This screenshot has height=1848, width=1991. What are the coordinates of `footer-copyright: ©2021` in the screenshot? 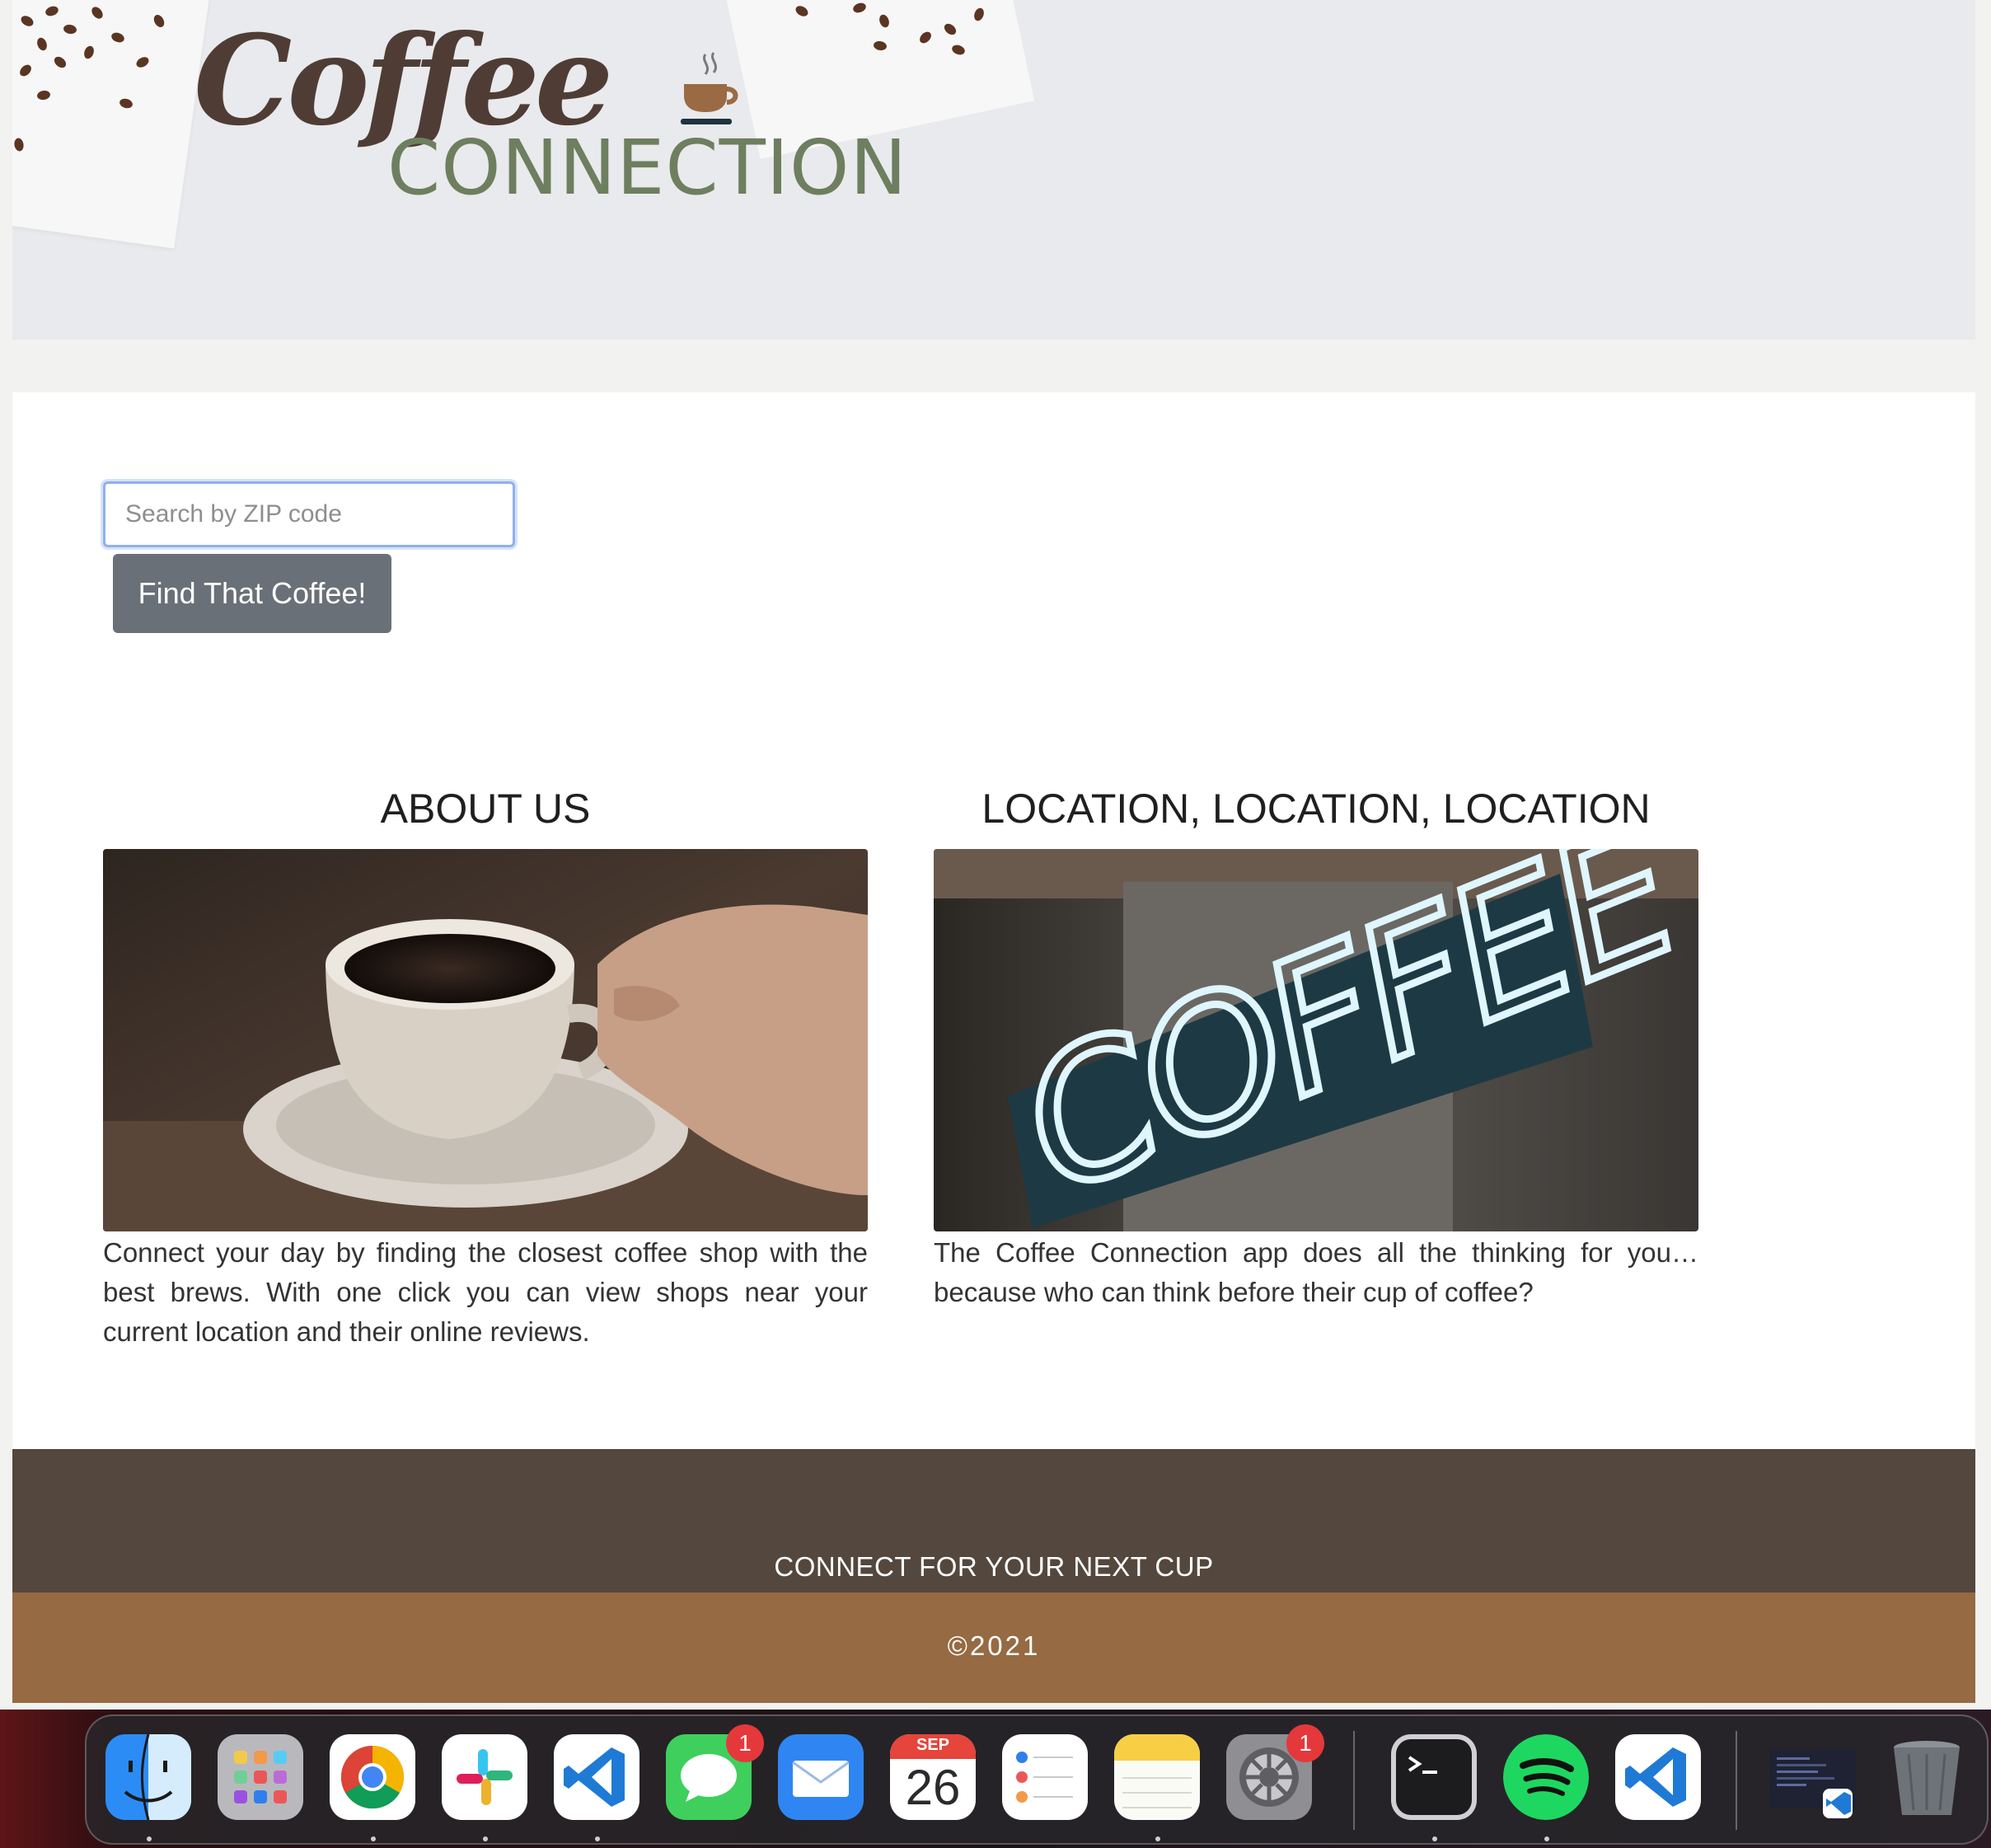 It's located at (994, 1645).